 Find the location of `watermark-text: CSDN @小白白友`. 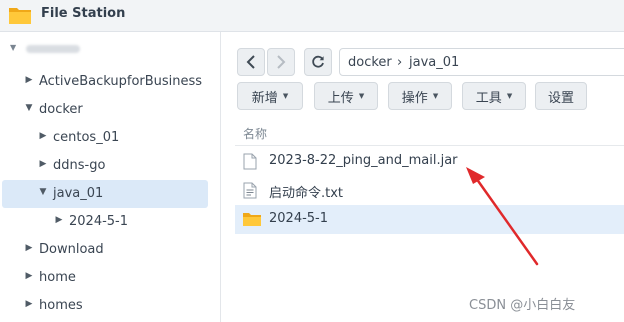

watermark-text: CSDN @小白白友 is located at coordinates (522, 305).